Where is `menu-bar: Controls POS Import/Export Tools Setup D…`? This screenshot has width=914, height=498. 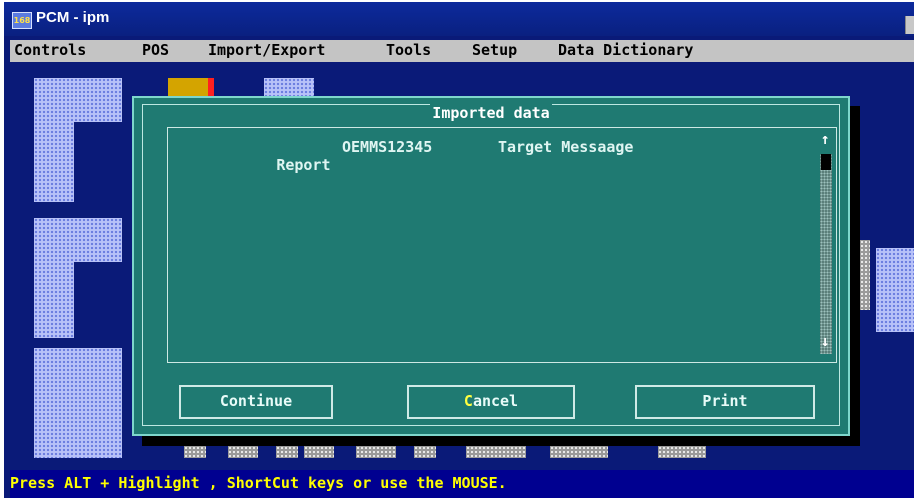 menu-bar: Controls POS Import/Export Tools Setup D… is located at coordinates (462, 51).